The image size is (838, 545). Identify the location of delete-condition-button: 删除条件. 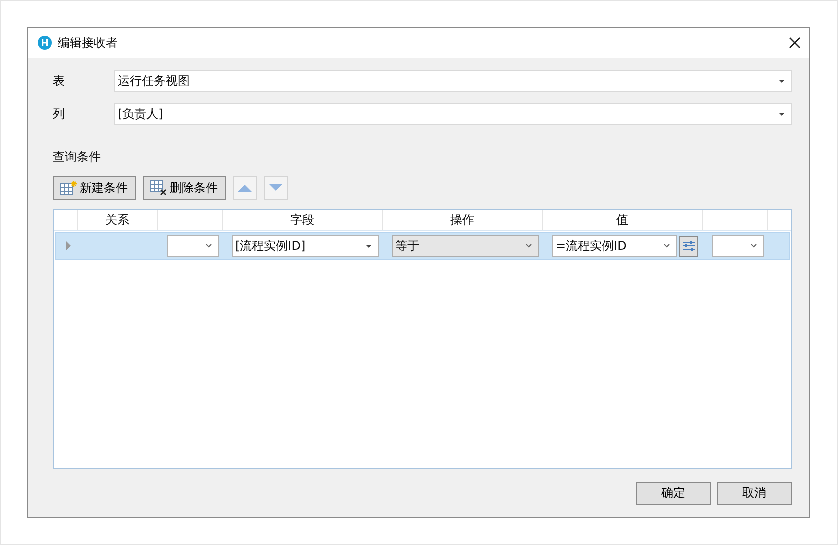
(184, 188).